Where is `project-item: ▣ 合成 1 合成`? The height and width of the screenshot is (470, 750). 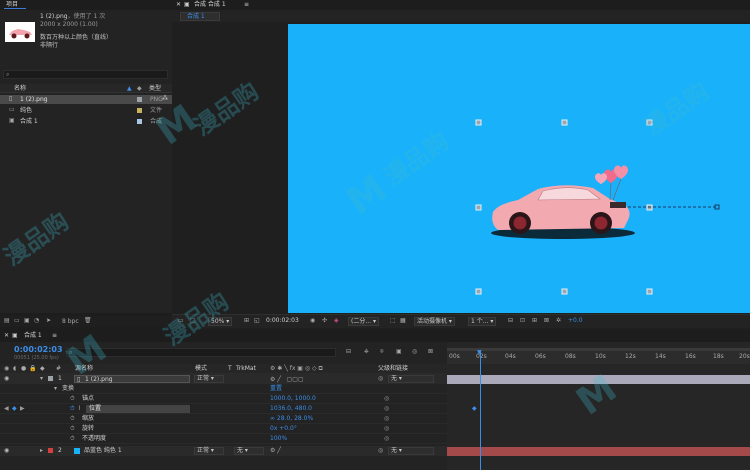 project-item: ▣ 合成 1 合成 is located at coordinates (86, 121).